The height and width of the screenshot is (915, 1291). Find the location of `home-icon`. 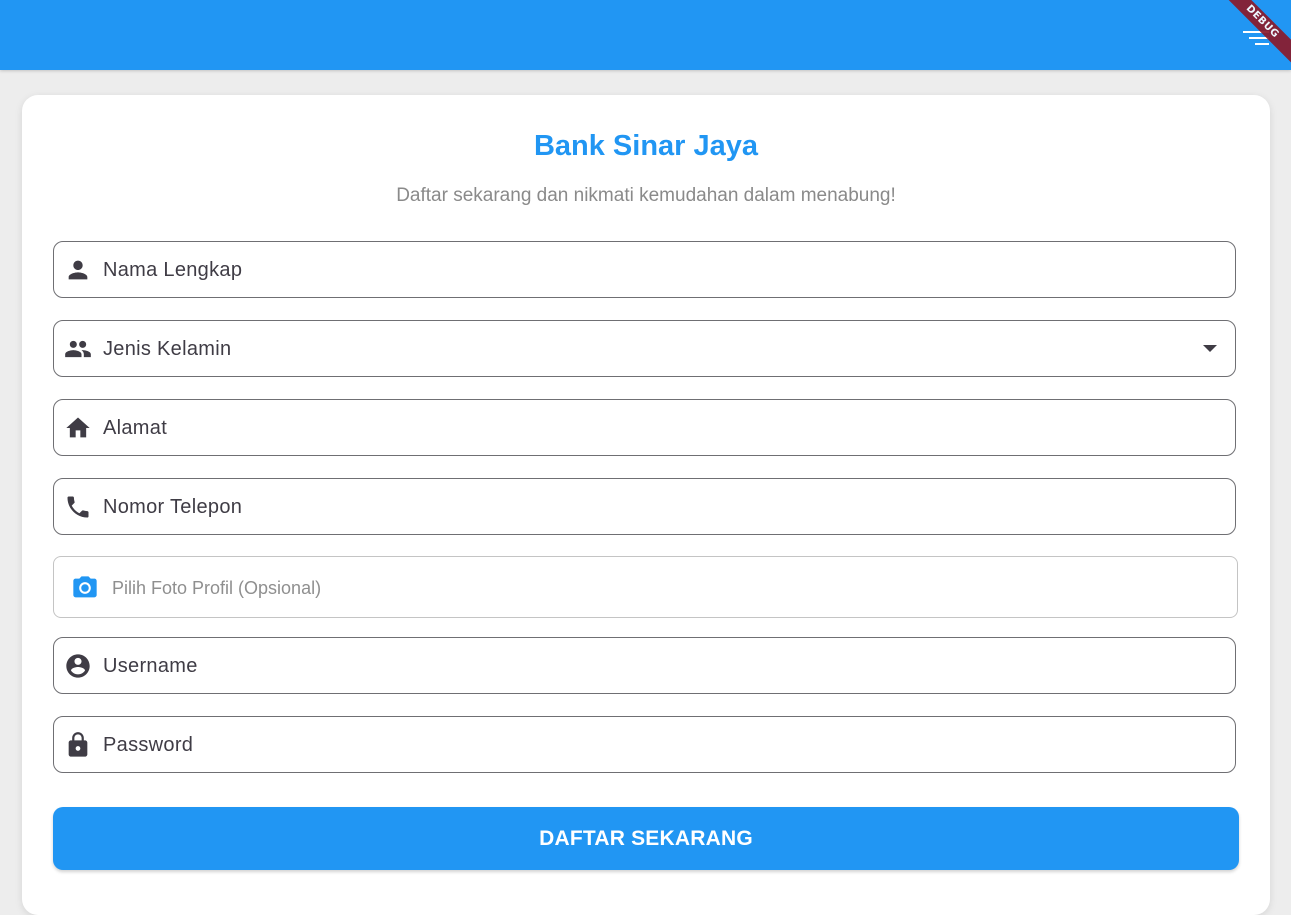

home-icon is located at coordinates (78, 428).